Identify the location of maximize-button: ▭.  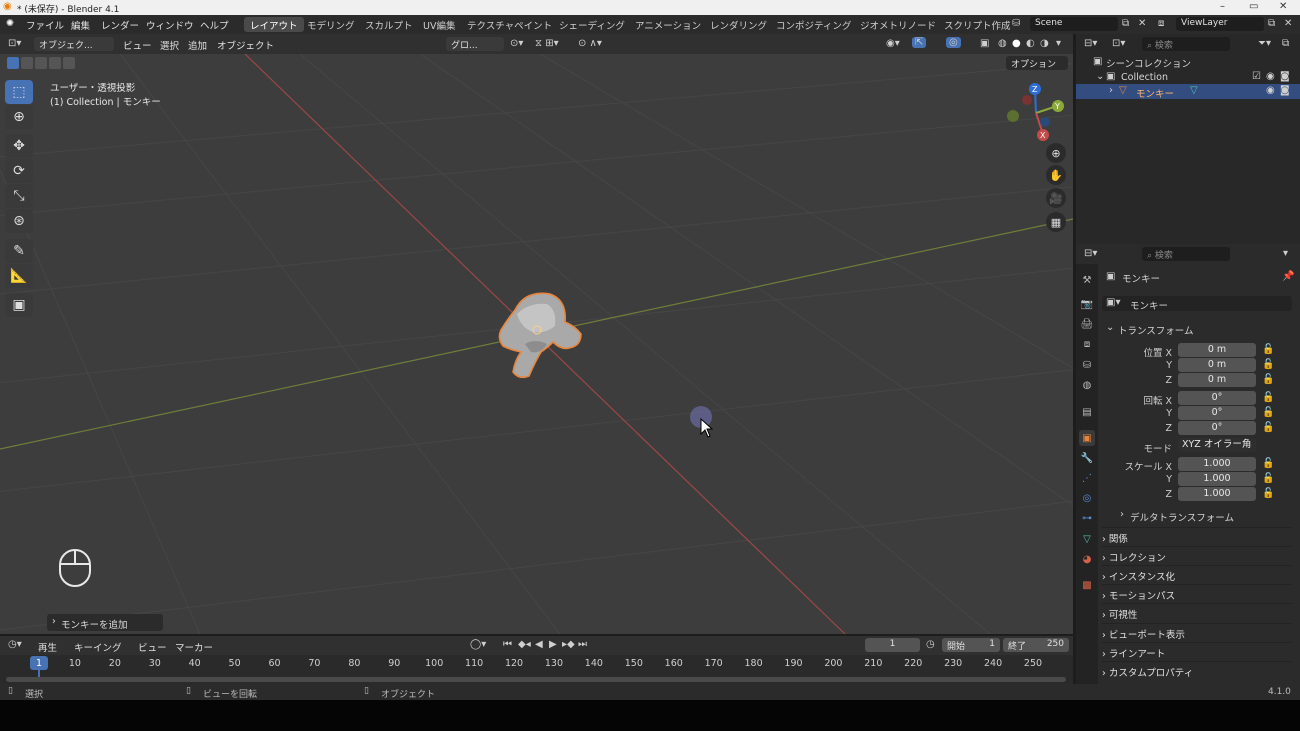
(1253, 6).